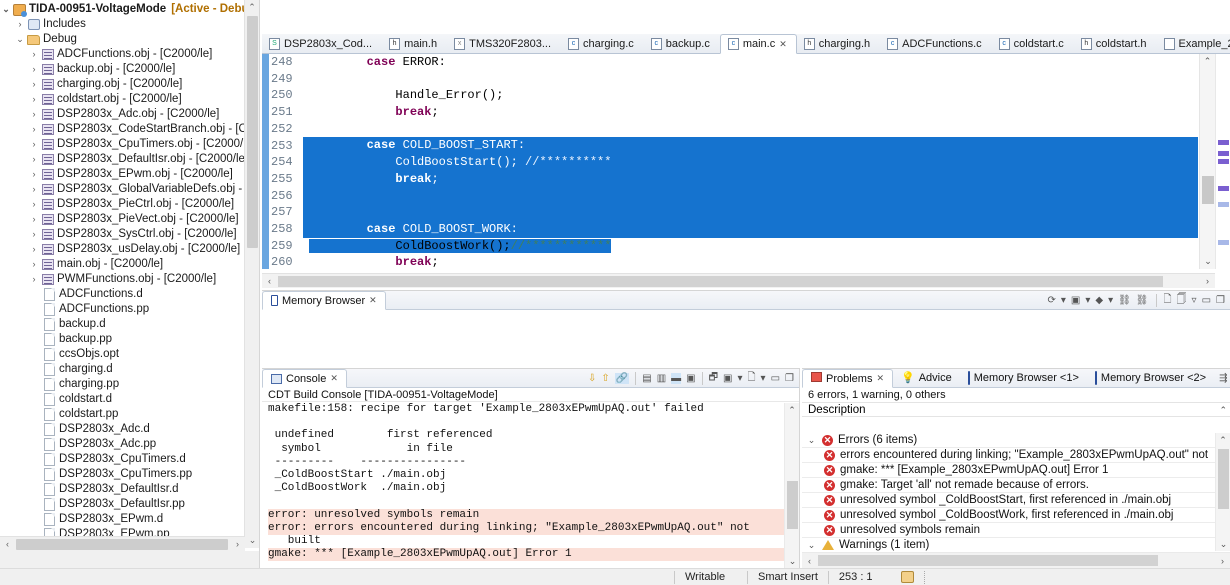 The height and width of the screenshot is (585, 1230). What do you see at coordinates (1033, 44) in the screenshot?
I see `editor-tab-coldstart-c: c coldstart.c` at bounding box center [1033, 44].